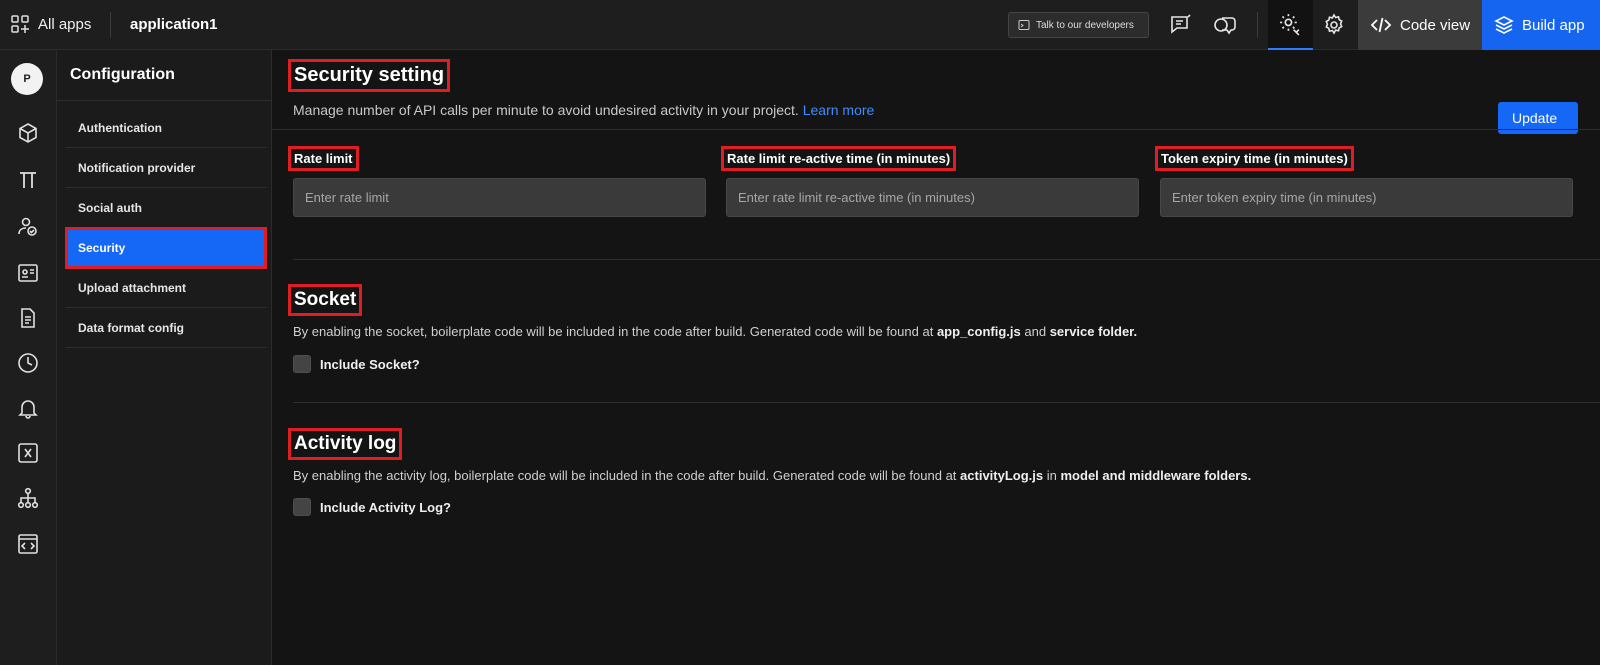 The image size is (1600, 665). What do you see at coordinates (166, 128) in the screenshot?
I see `menu-item-authentication: Authentication` at bounding box center [166, 128].